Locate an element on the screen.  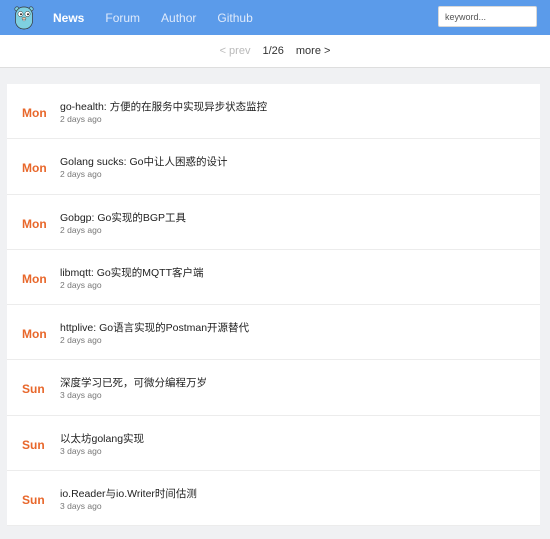
nav-link-author: Author is located at coordinates (178, 18).